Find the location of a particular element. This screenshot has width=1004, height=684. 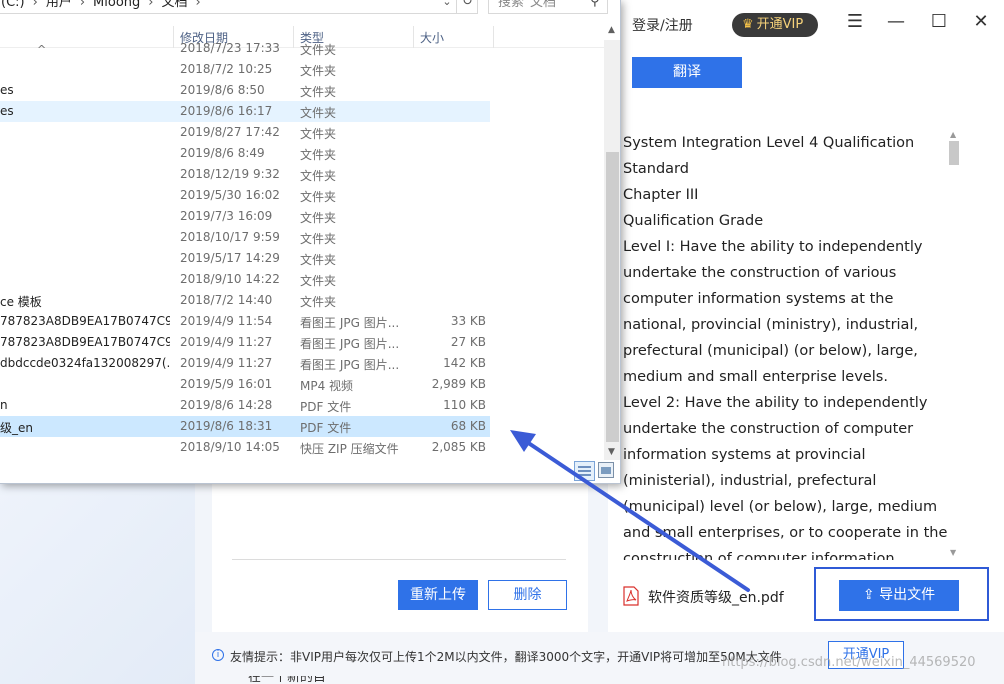

translated-paragraph: Chapter III is located at coordinates (661, 195).